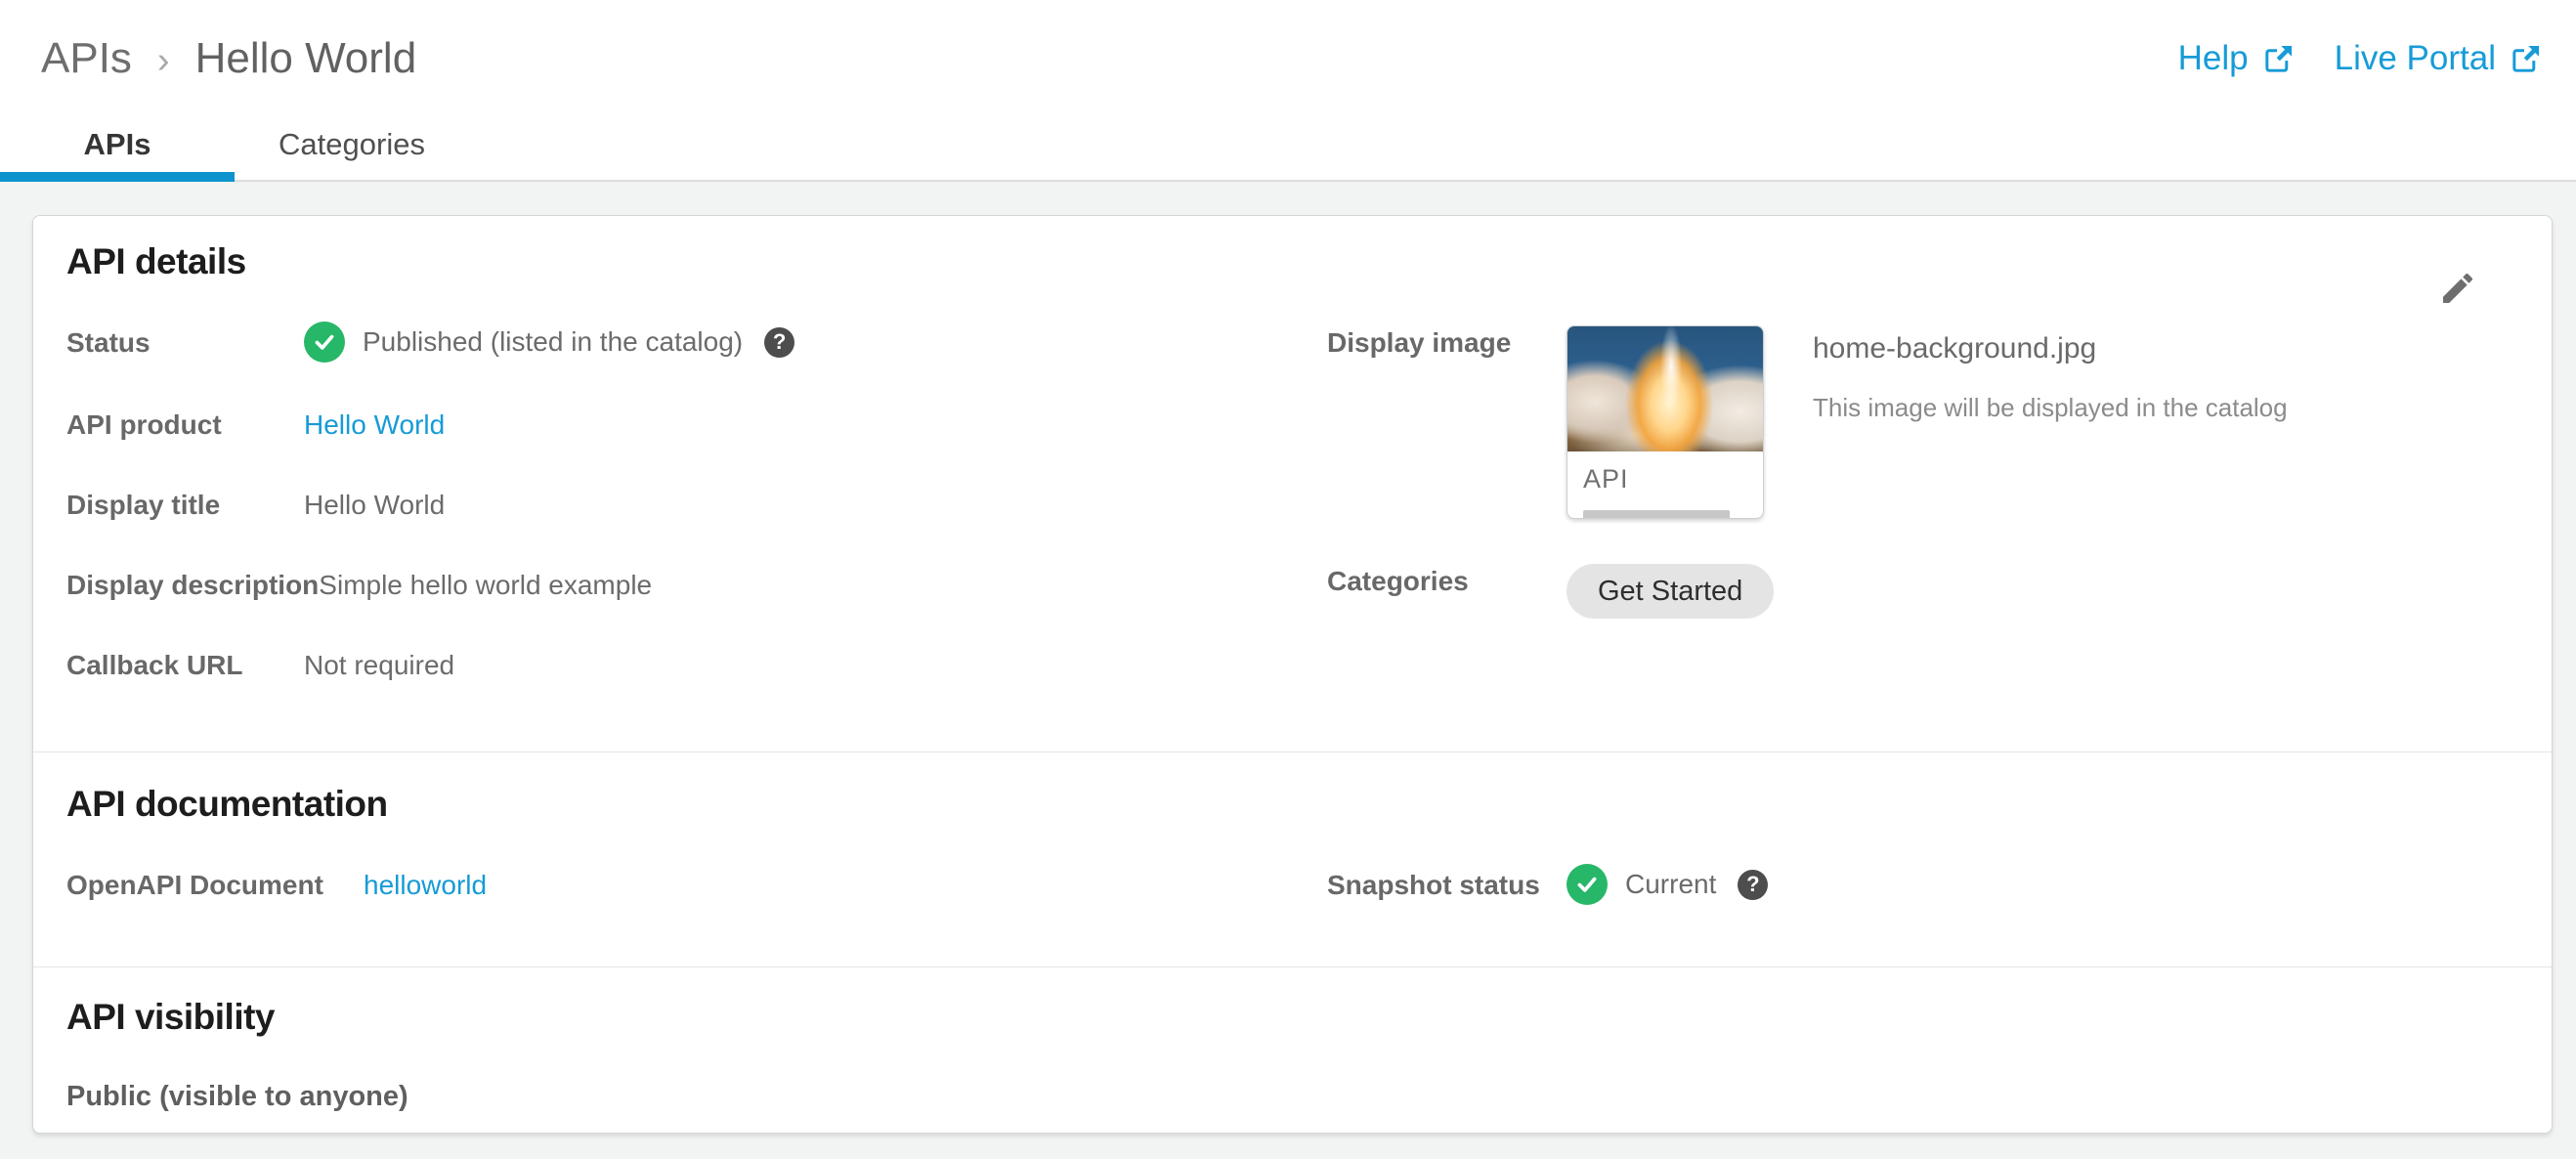 The image size is (2576, 1159). Describe the element at coordinates (1920, 884) in the screenshot. I see `snapshot-status-row: Snapshot status Current ?` at that location.